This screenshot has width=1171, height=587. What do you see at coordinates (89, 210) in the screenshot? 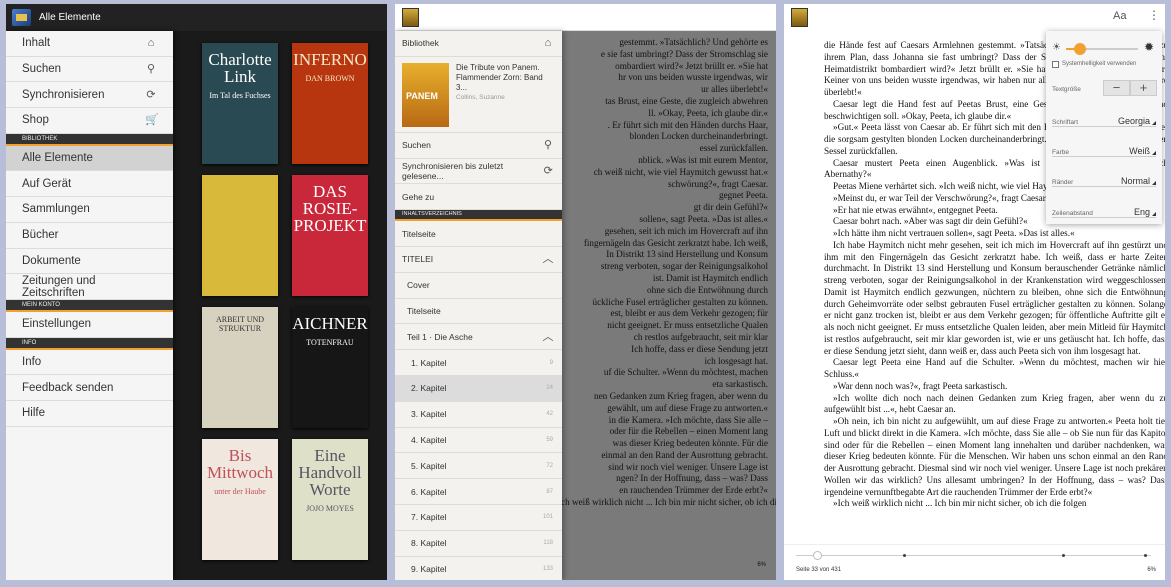
I see `drawer-item: Sammlungen` at bounding box center [89, 210].